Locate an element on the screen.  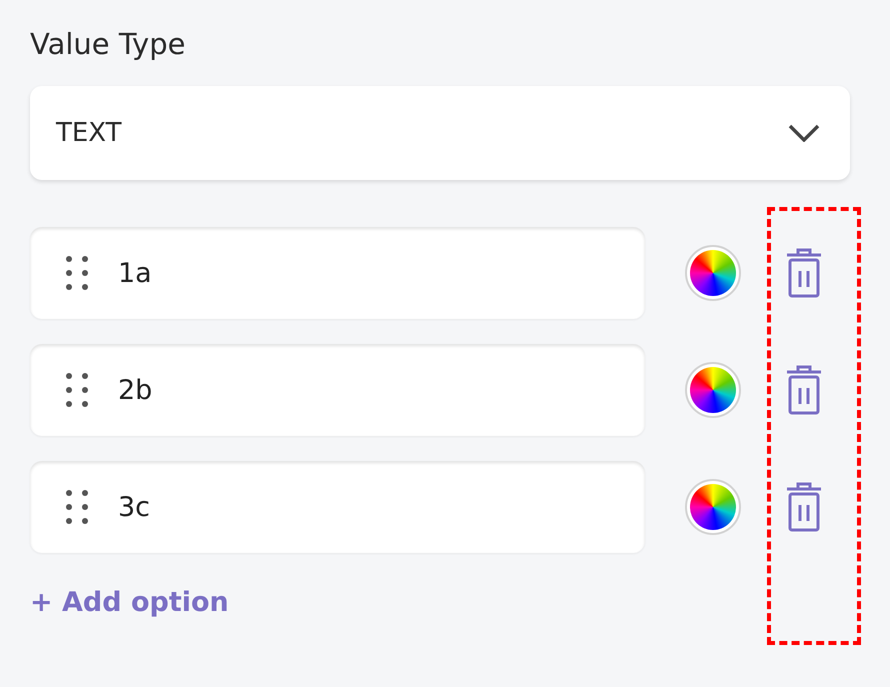
option-field: 2b is located at coordinates (337, 390).